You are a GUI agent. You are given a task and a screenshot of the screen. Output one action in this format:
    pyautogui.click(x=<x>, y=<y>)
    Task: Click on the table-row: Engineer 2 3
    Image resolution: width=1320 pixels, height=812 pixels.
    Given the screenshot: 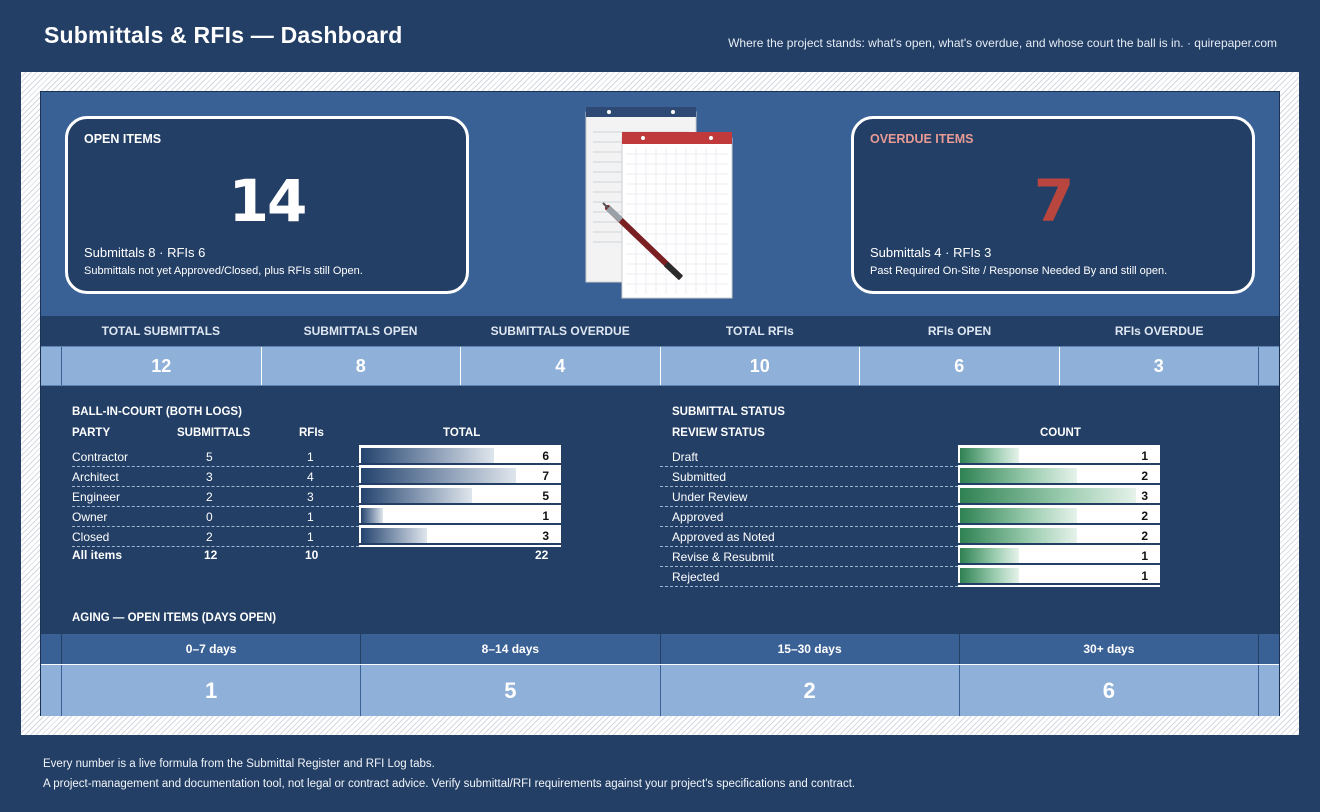 What is the action you would take?
    pyautogui.click(x=215, y=497)
    